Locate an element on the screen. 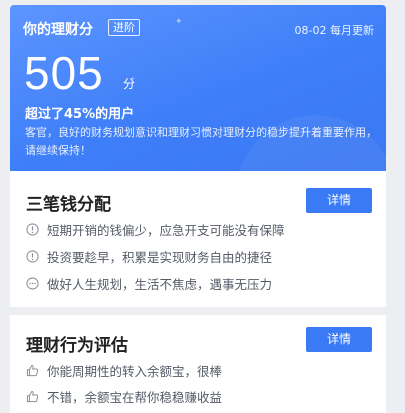 This screenshot has width=405, height=413. list-item-text: 不错，余额宝在帮你稳稳赚收益 is located at coordinates (135, 397).